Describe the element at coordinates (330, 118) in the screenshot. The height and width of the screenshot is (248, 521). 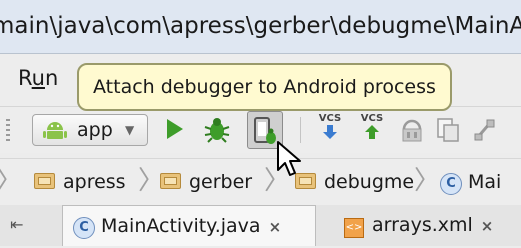
I see `vcs-update-label: VCS` at that location.